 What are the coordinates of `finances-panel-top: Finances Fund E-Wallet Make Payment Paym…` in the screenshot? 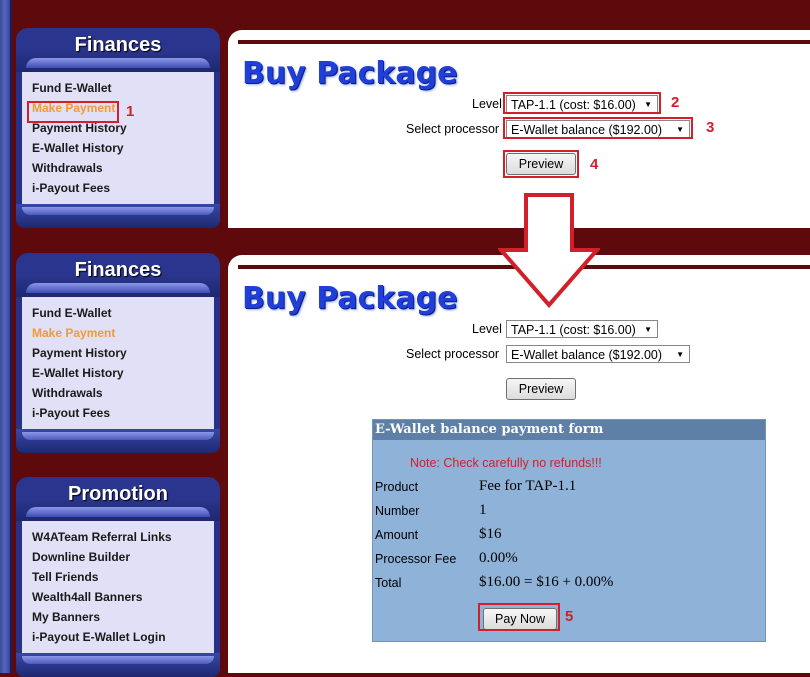 It's located at (118, 128).